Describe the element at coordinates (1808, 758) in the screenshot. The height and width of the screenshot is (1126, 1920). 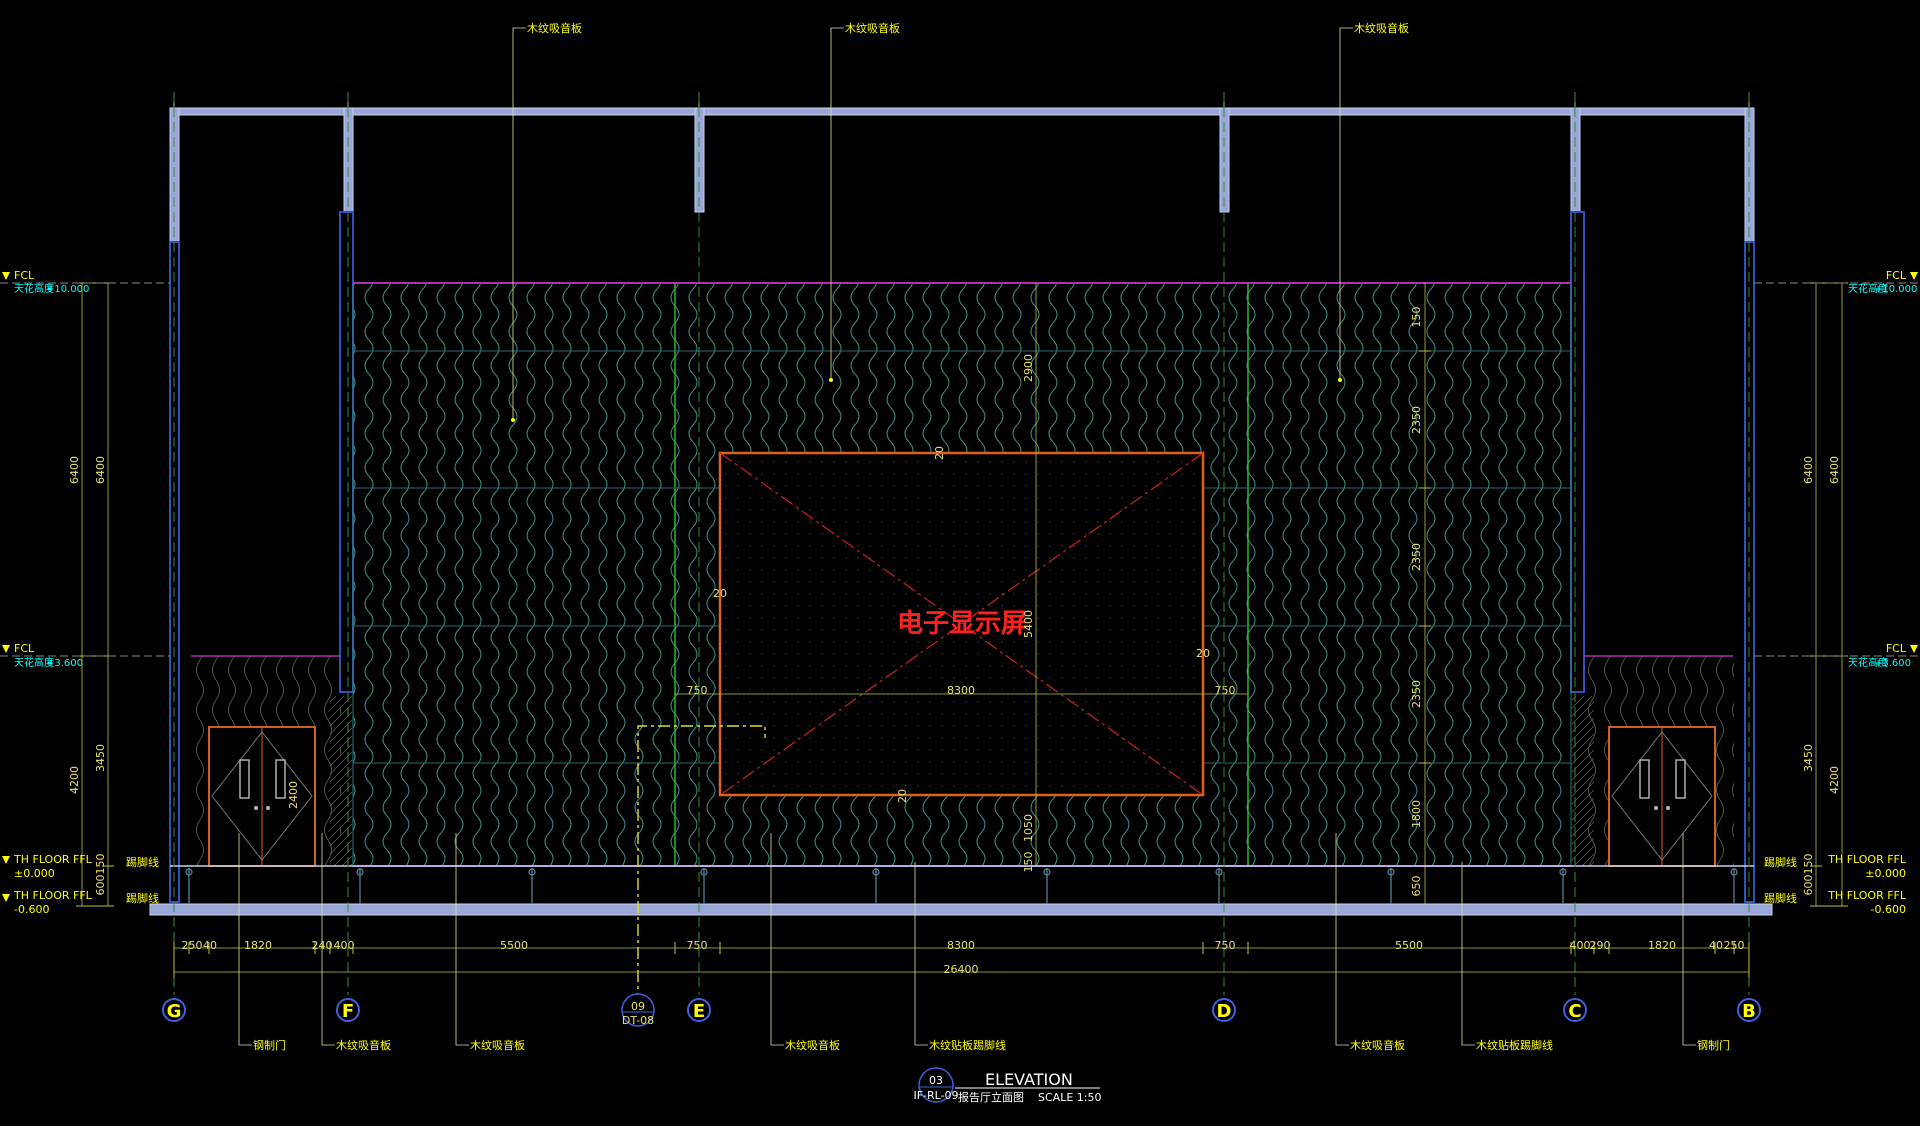
I see `dim-right-door: 3450` at that location.